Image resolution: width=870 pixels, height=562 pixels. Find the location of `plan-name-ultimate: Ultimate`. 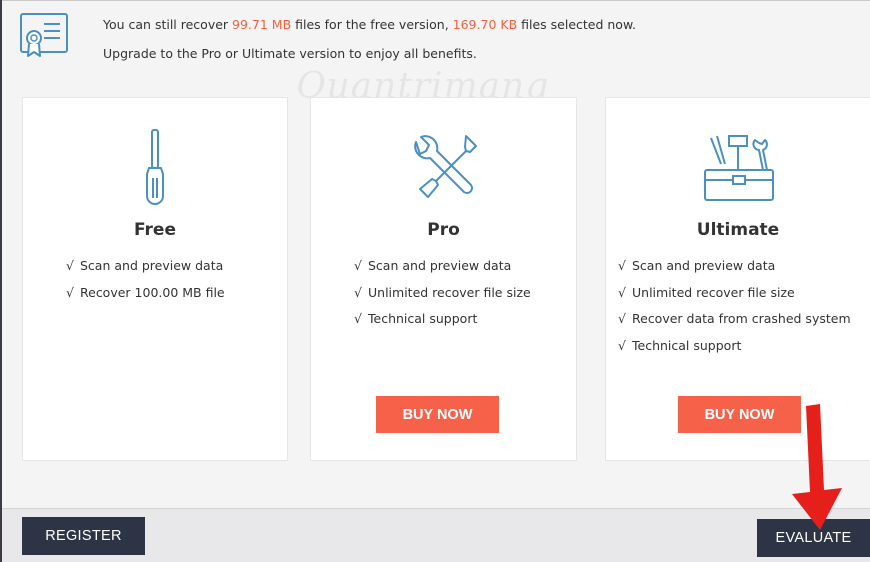

plan-name-ultimate: Ultimate is located at coordinates (738, 230).